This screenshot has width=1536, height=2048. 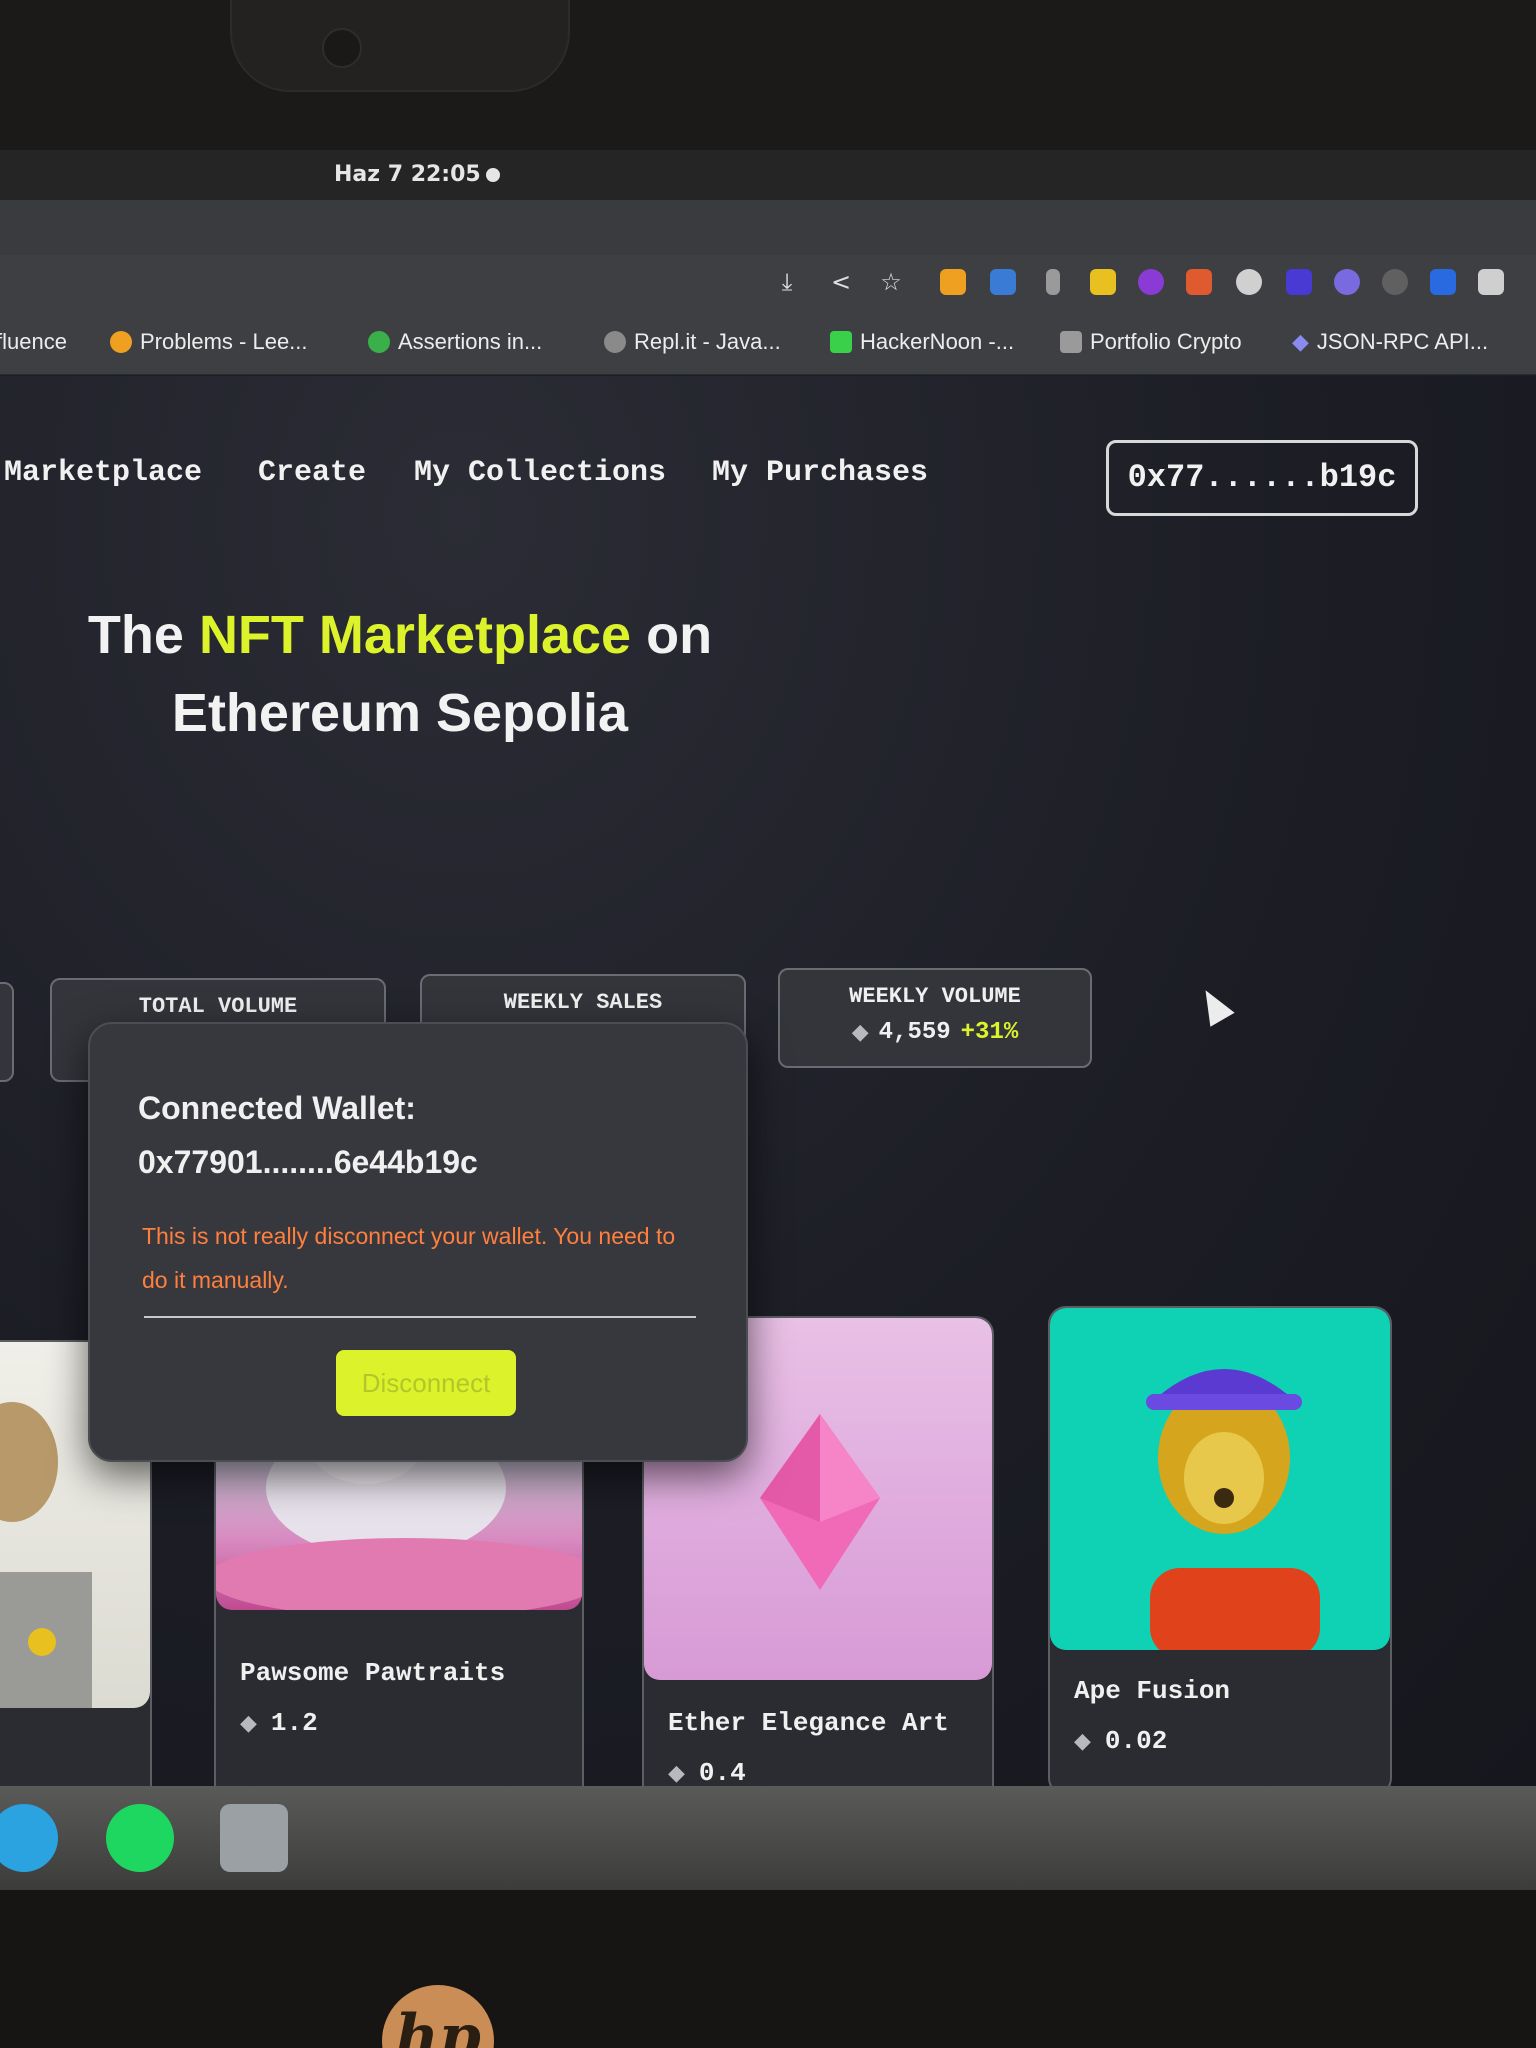 I want to click on stat-change: +31%, so click(x=989, y=1032).